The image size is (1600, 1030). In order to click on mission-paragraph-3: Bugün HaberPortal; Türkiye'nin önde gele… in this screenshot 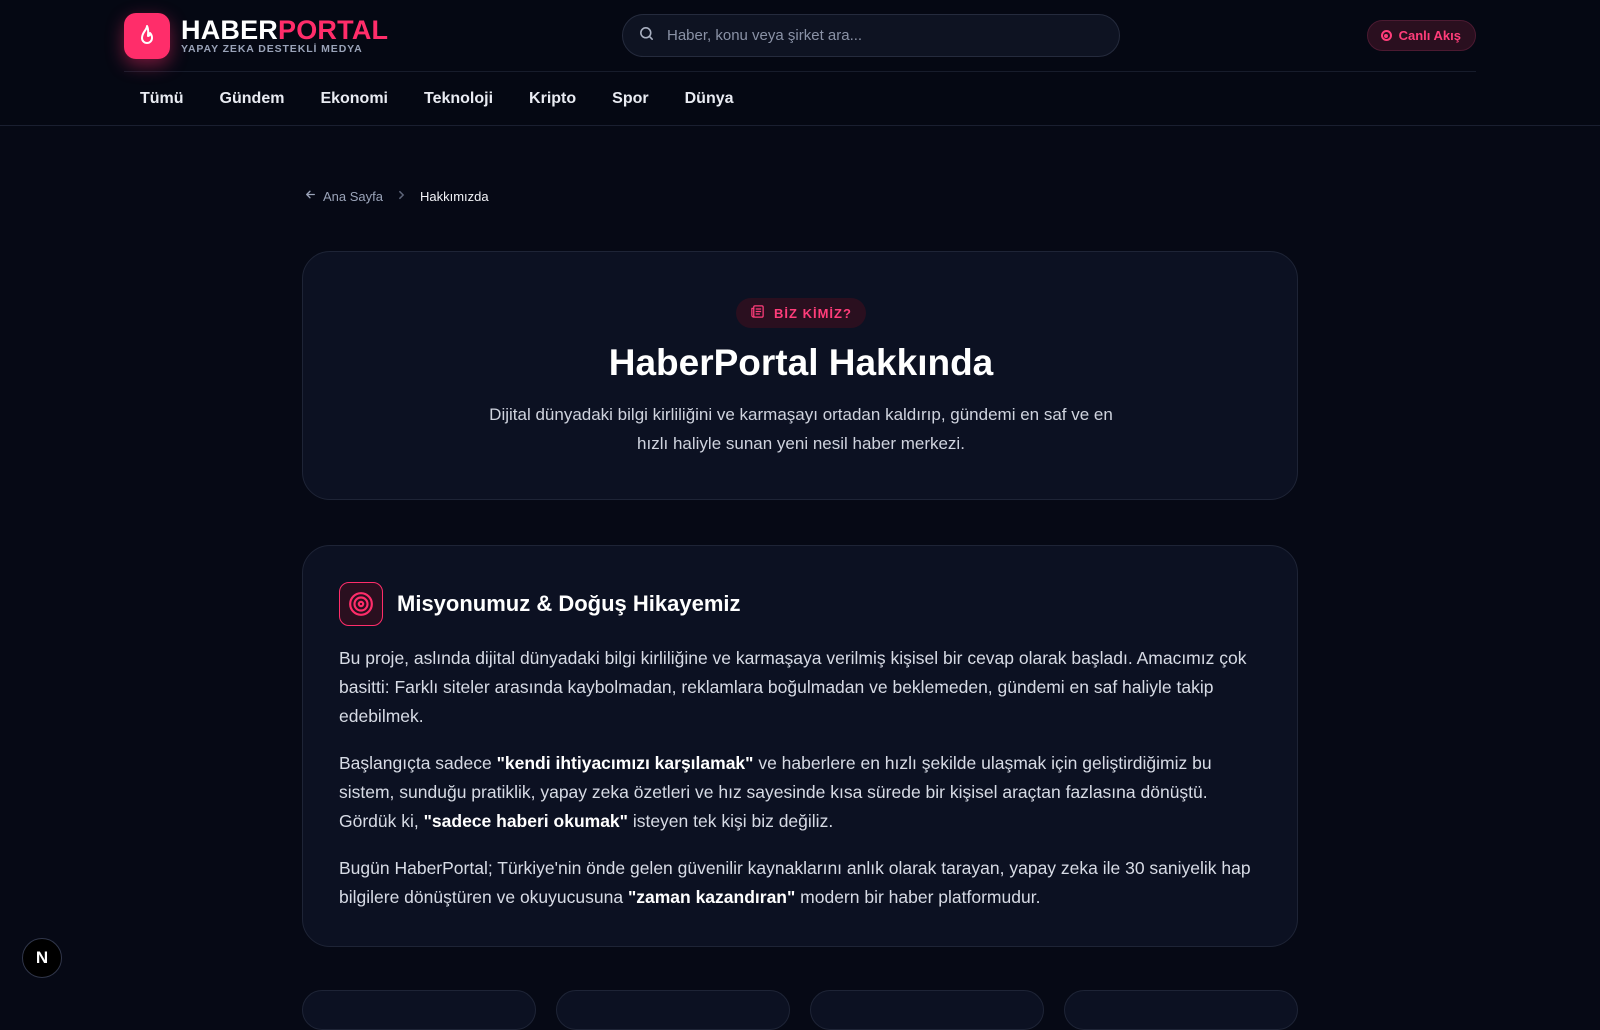, I will do `click(795, 882)`.